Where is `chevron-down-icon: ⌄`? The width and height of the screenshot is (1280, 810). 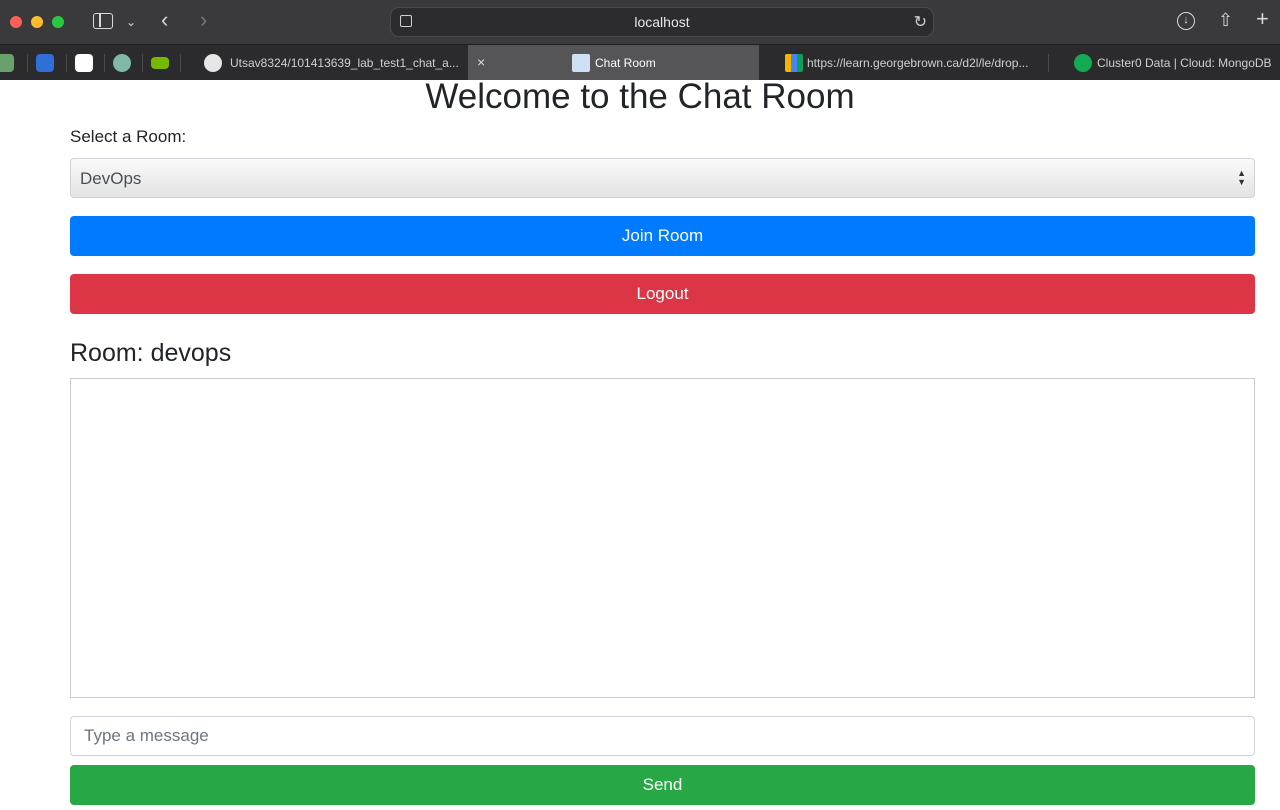
chevron-down-icon: ⌄ is located at coordinates (131, 22).